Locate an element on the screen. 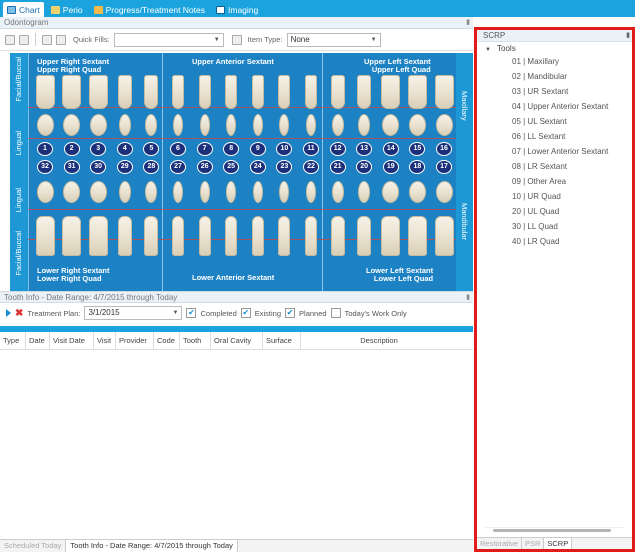 The width and height of the screenshot is (635, 552). sextant-label-upper-left: Upper Left Sextant Upper Left Quad is located at coordinates (397, 66).